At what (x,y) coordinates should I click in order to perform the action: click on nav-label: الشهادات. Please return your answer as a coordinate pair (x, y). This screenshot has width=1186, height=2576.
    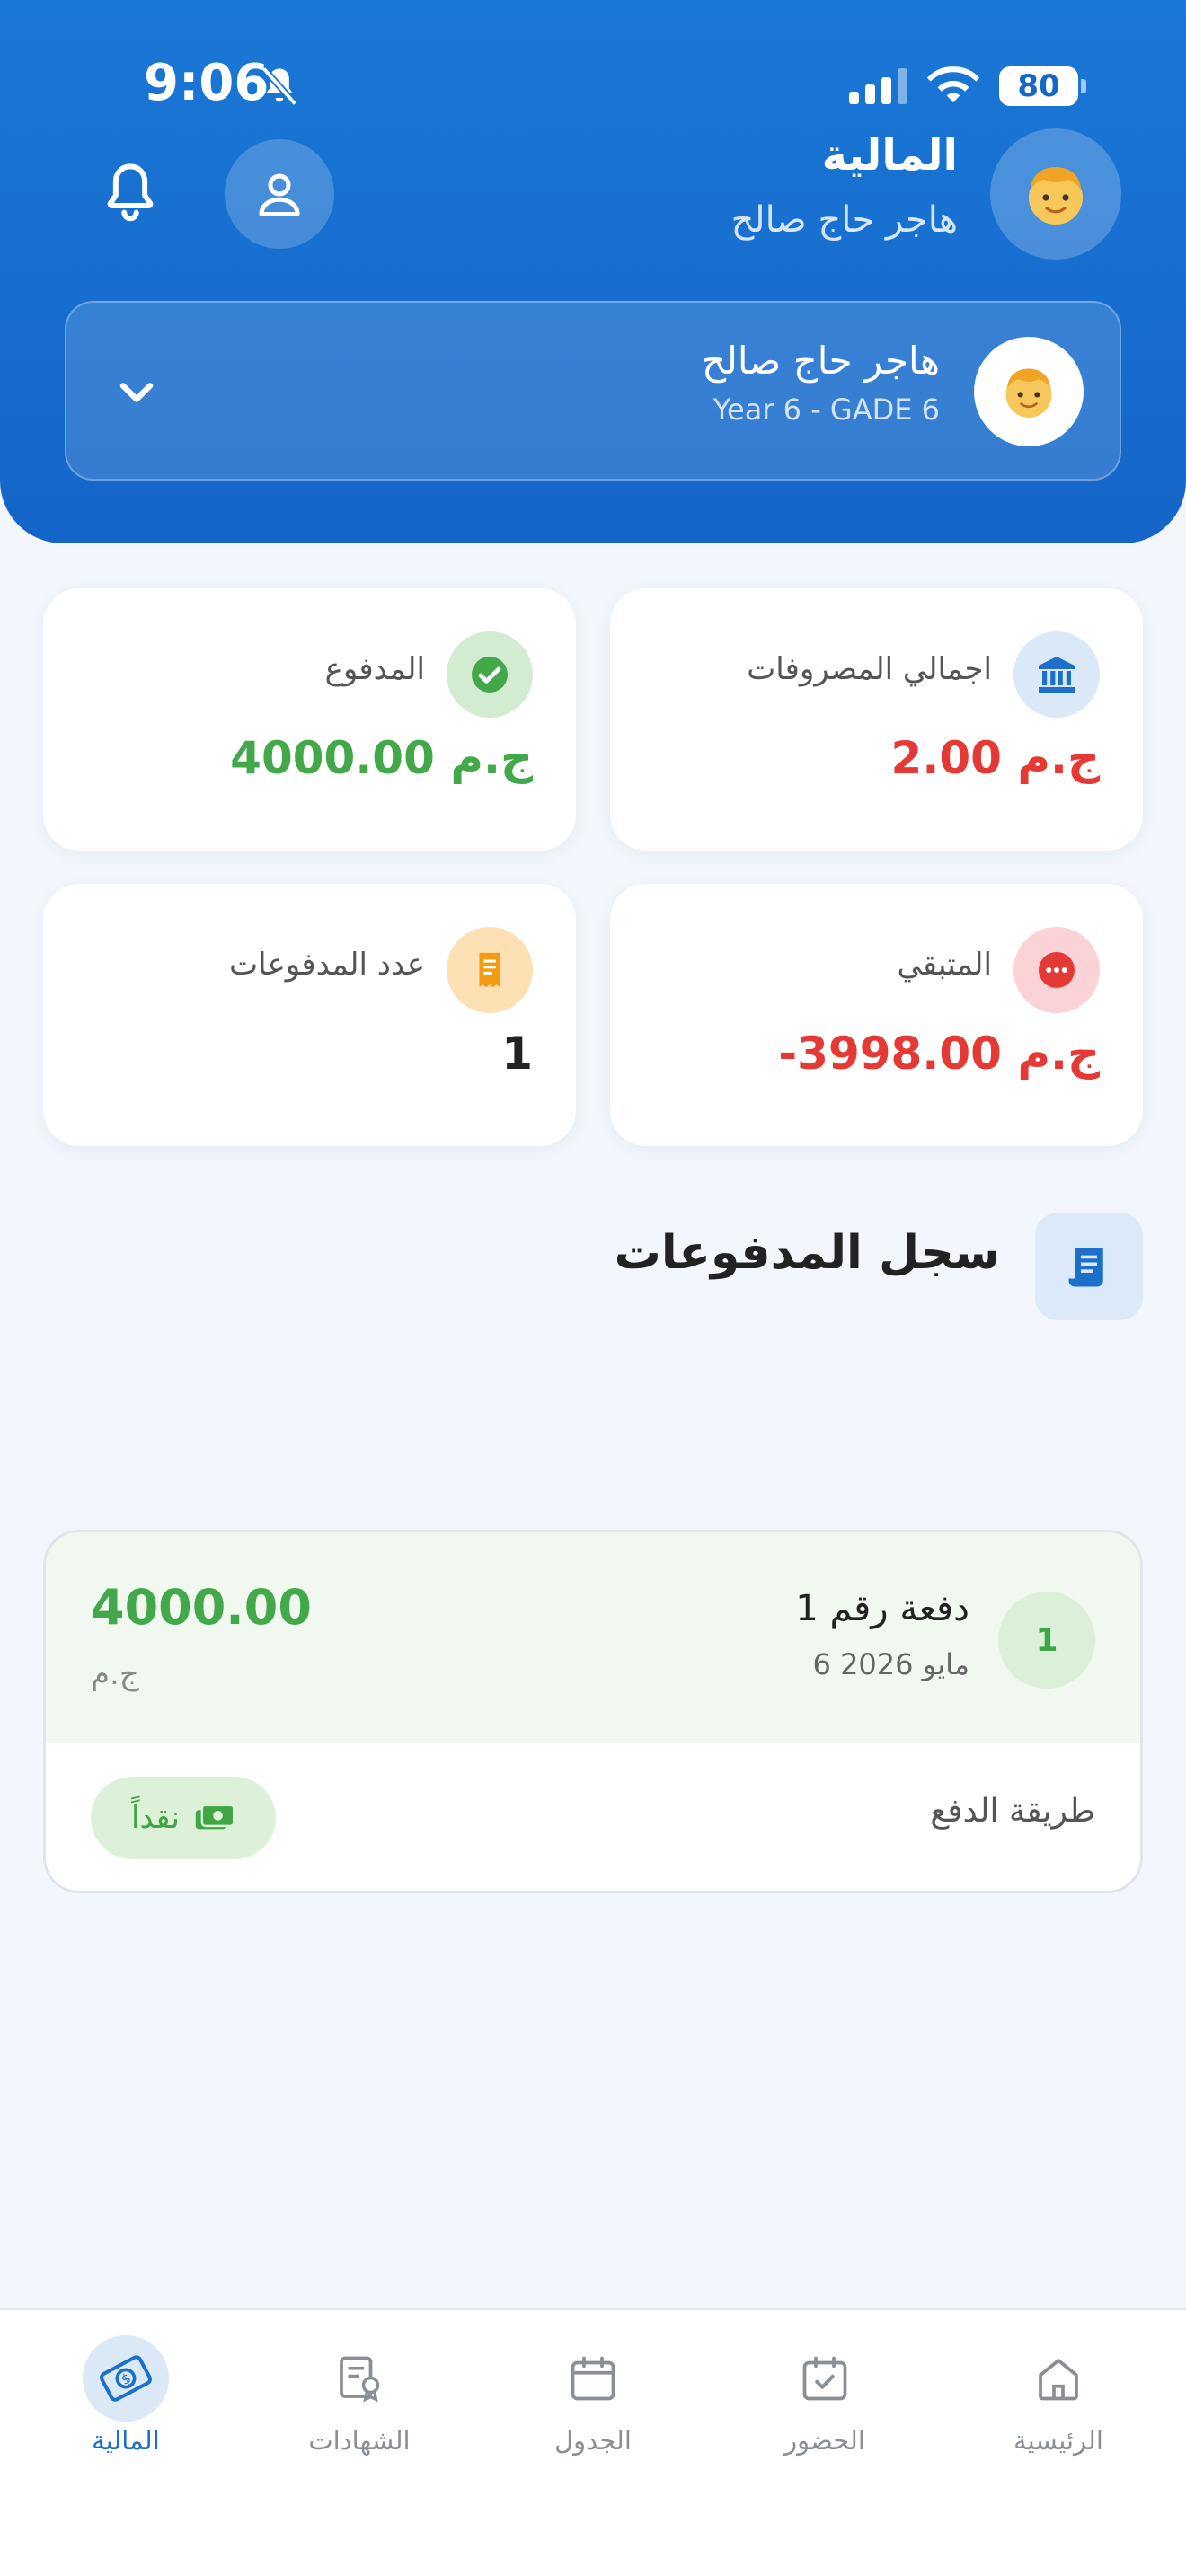
    Looking at the image, I should click on (359, 2440).